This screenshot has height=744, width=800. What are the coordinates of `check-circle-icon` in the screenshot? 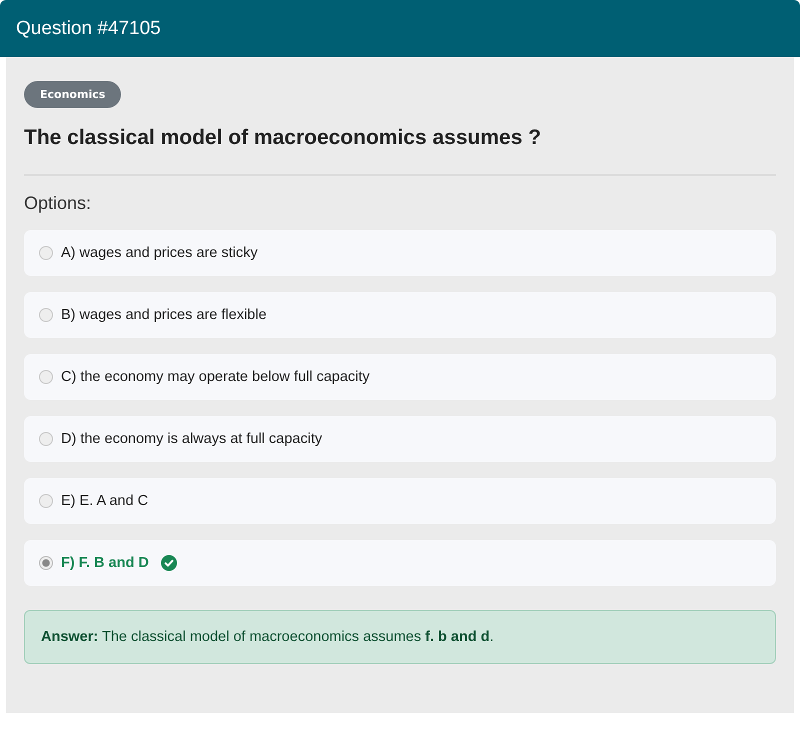 It's located at (168, 563).